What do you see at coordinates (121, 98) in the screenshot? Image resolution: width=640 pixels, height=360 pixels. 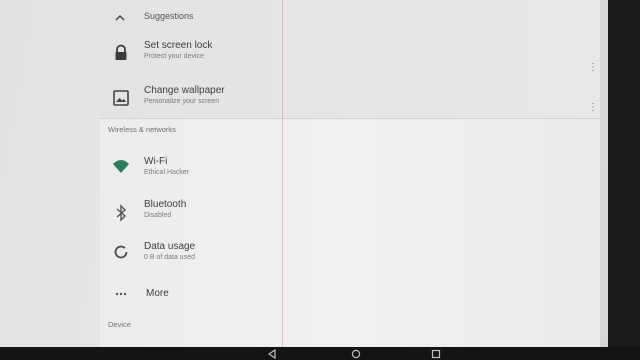 I see `wallpaper-icon` at bounding box center [121, 98].